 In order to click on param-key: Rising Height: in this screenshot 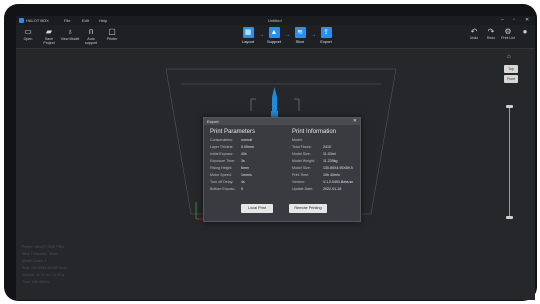, I will do `click(221, 168)`.